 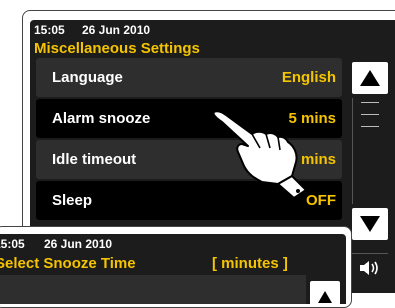 I want to click on scrollbar-thumb, so click(x=370, y=115).